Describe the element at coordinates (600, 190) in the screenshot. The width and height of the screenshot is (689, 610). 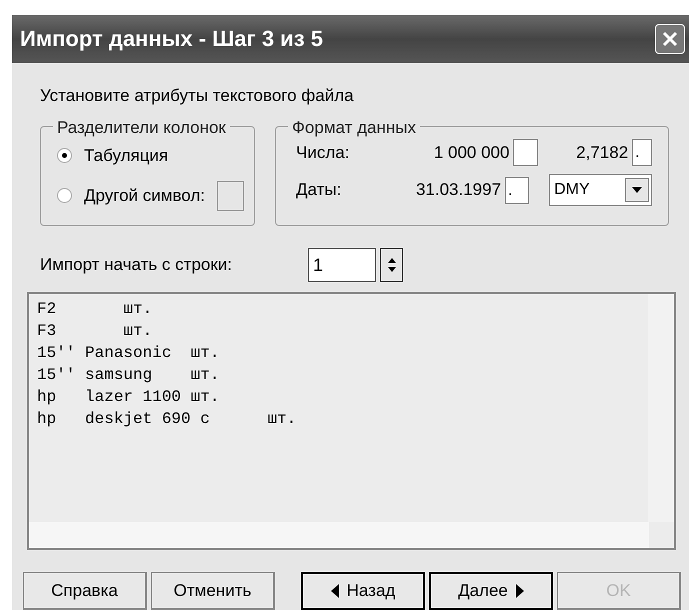
I see `date-order-dropdown: DMY` at that location.